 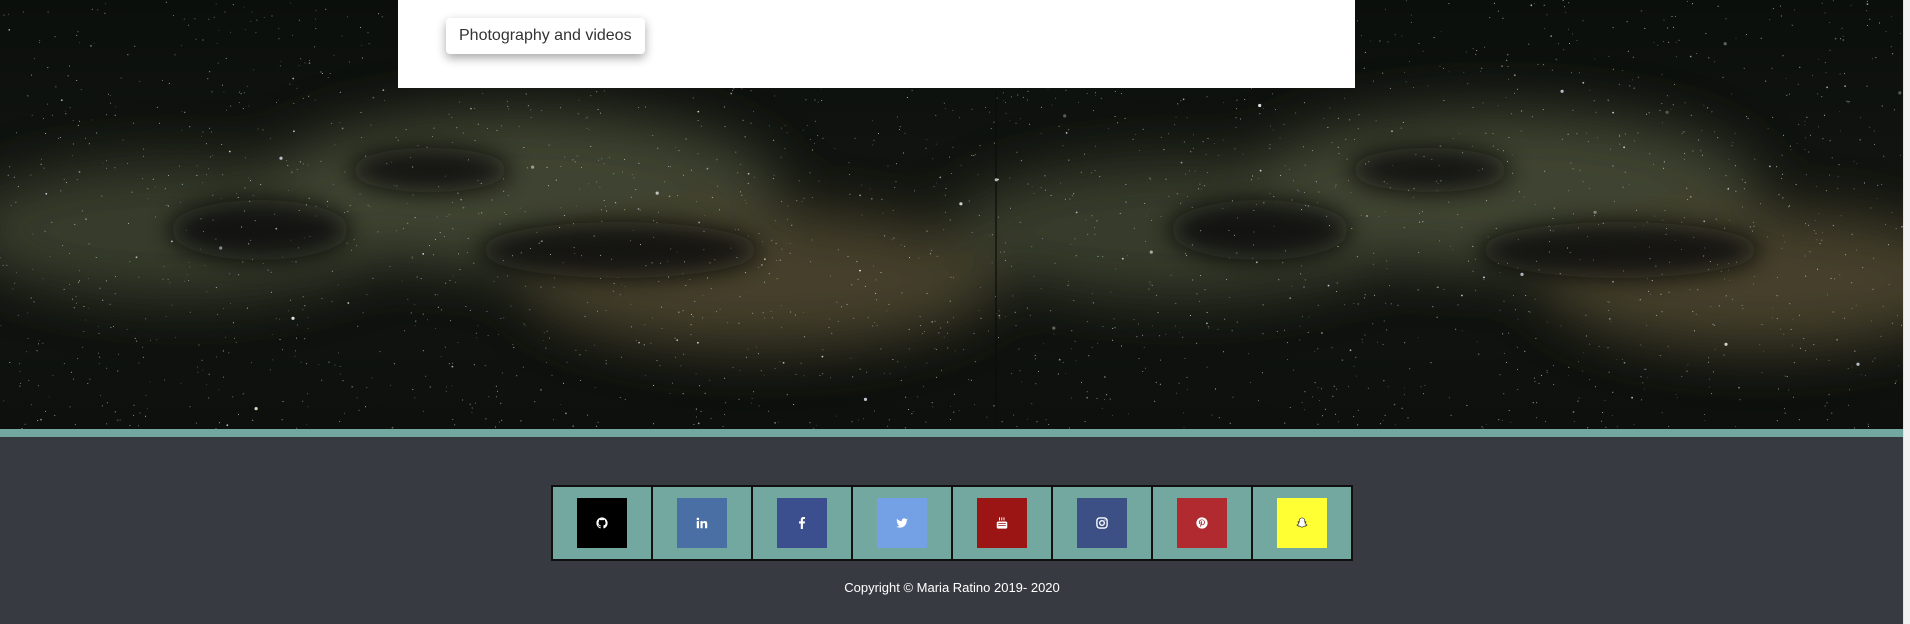 I want to click on social-cell-facebook, so click(x=803, y=523).